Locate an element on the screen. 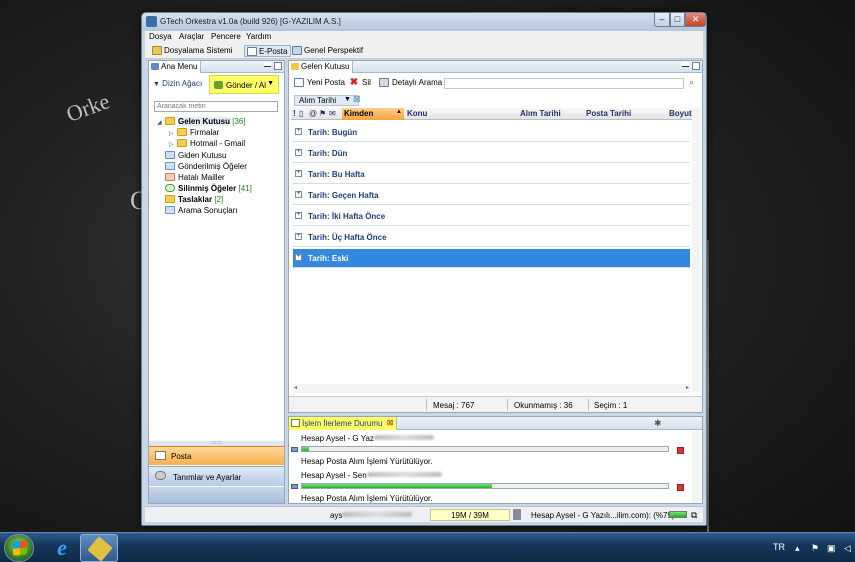  nav-posta: Posta is located at coordinates (216, 455).